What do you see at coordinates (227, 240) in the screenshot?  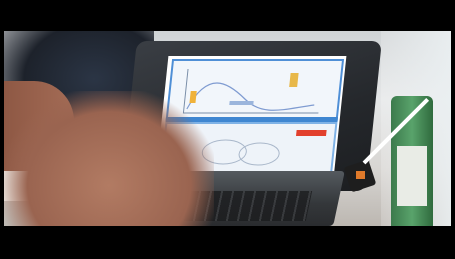 I see `letterbox-bottom` at bounding box center [227, 240].